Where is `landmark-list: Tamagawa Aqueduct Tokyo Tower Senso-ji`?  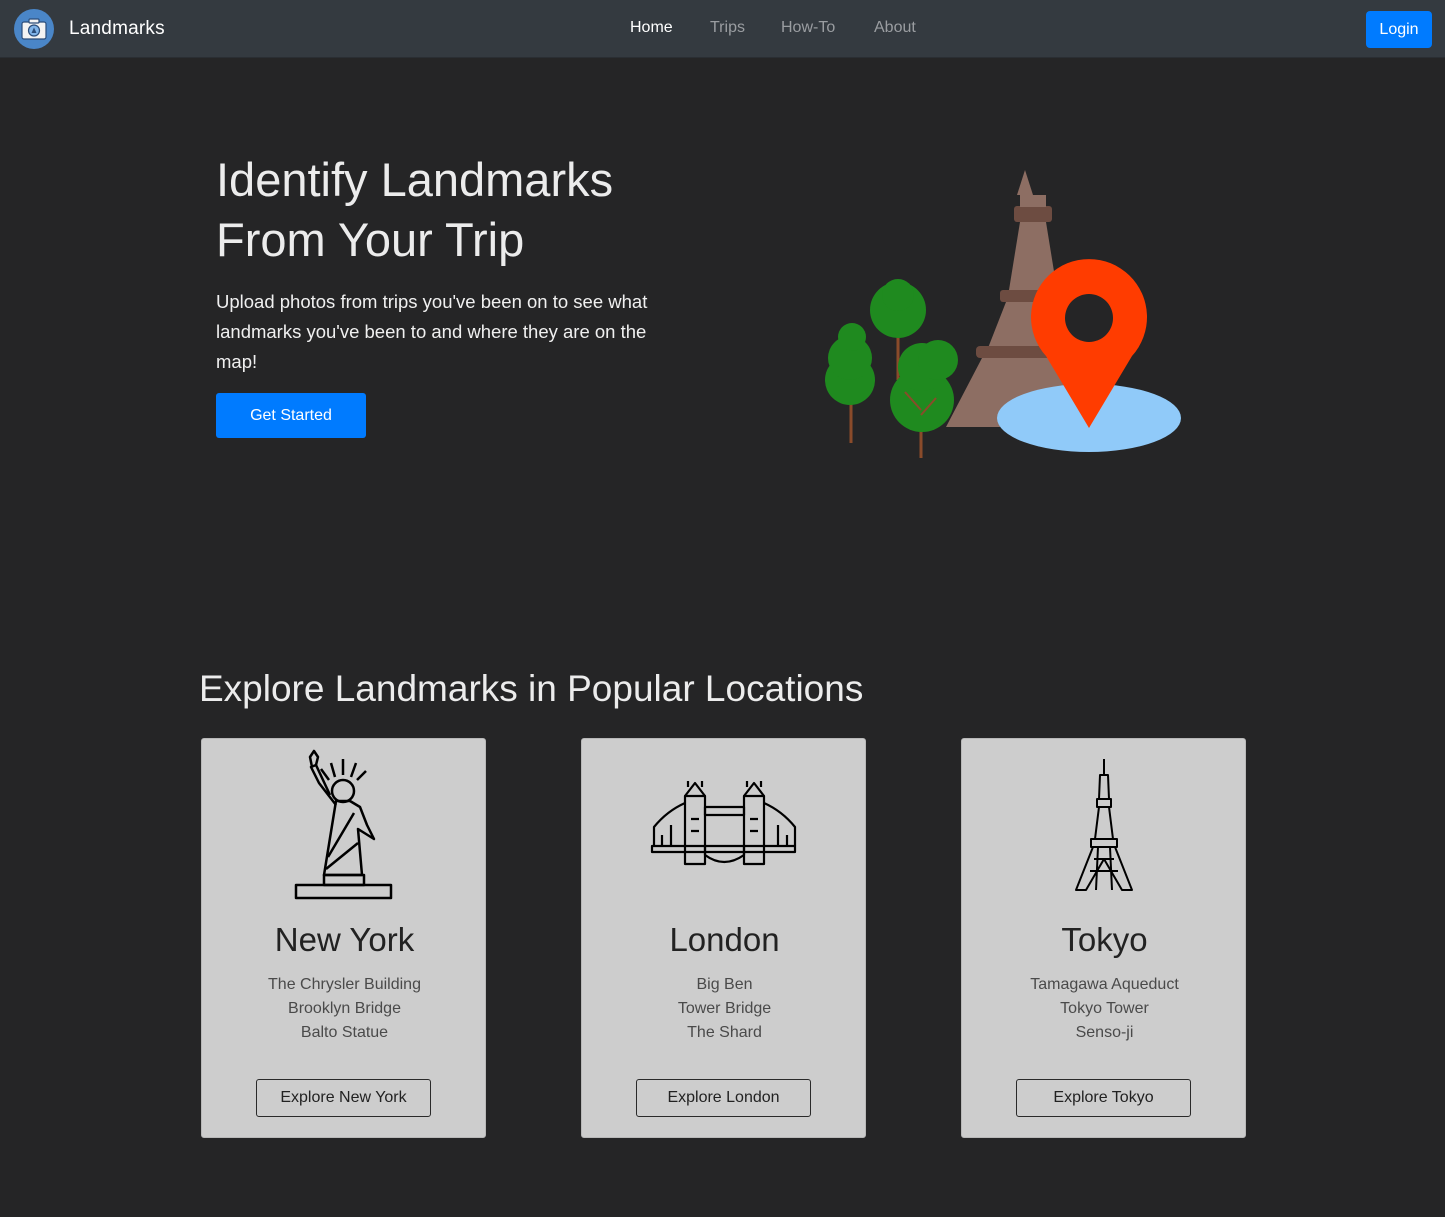 landmark-list: Tamagawa Aqueduct Tokyo Tower Senso-ji is located at coordinates (1104, 1009).